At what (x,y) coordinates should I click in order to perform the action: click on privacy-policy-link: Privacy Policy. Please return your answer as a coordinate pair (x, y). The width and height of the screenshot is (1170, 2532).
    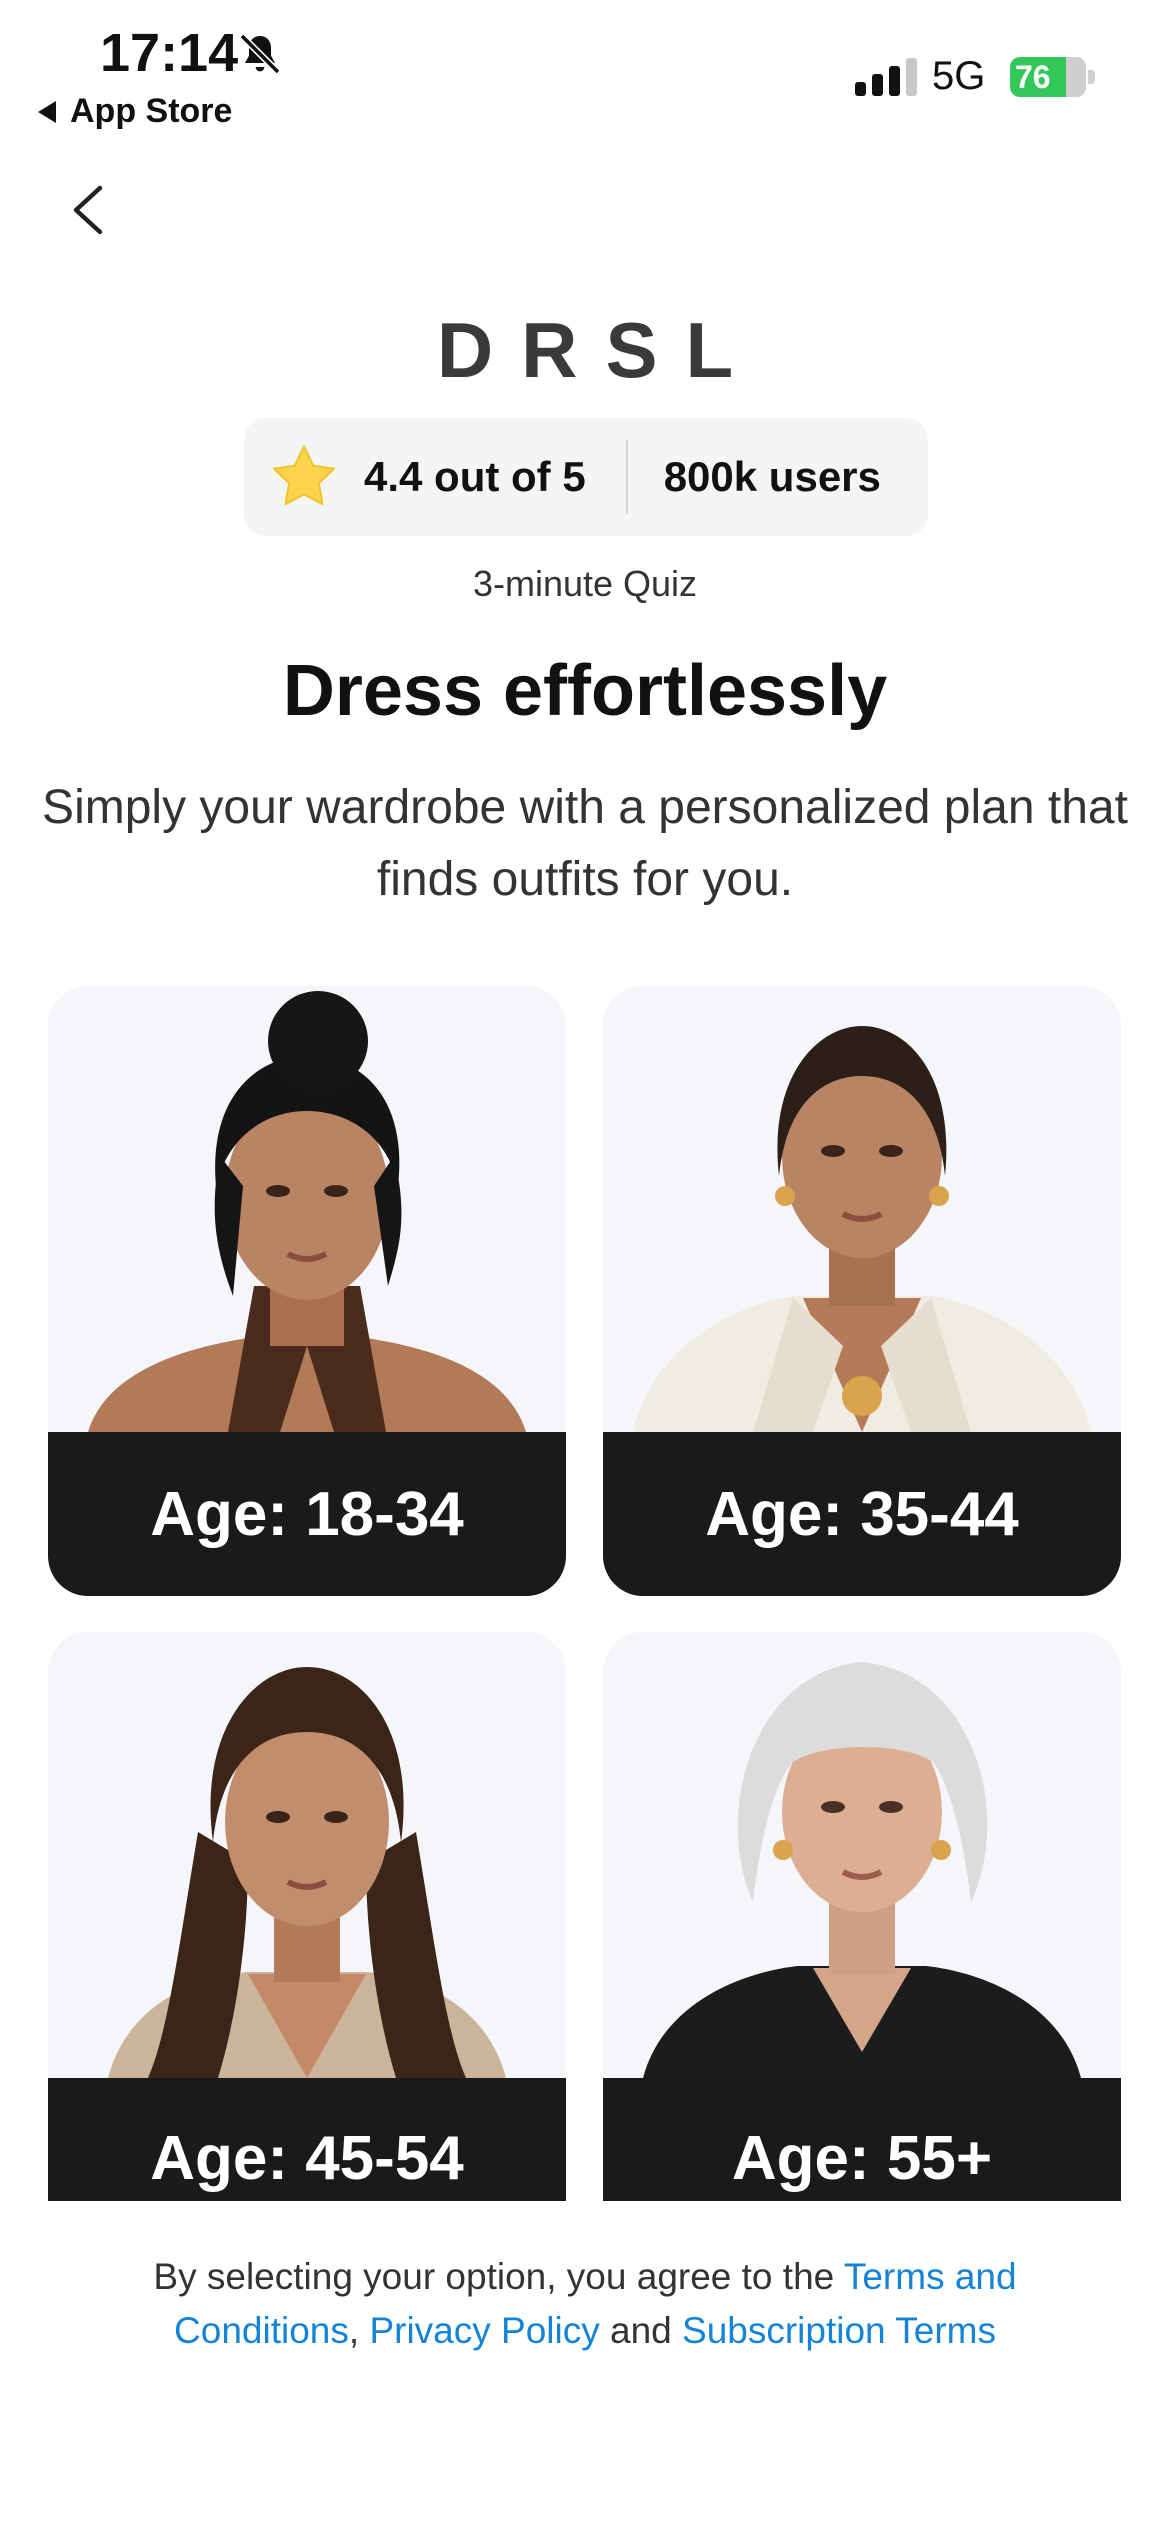
    Looking at the image, I should click on (484, 2330).